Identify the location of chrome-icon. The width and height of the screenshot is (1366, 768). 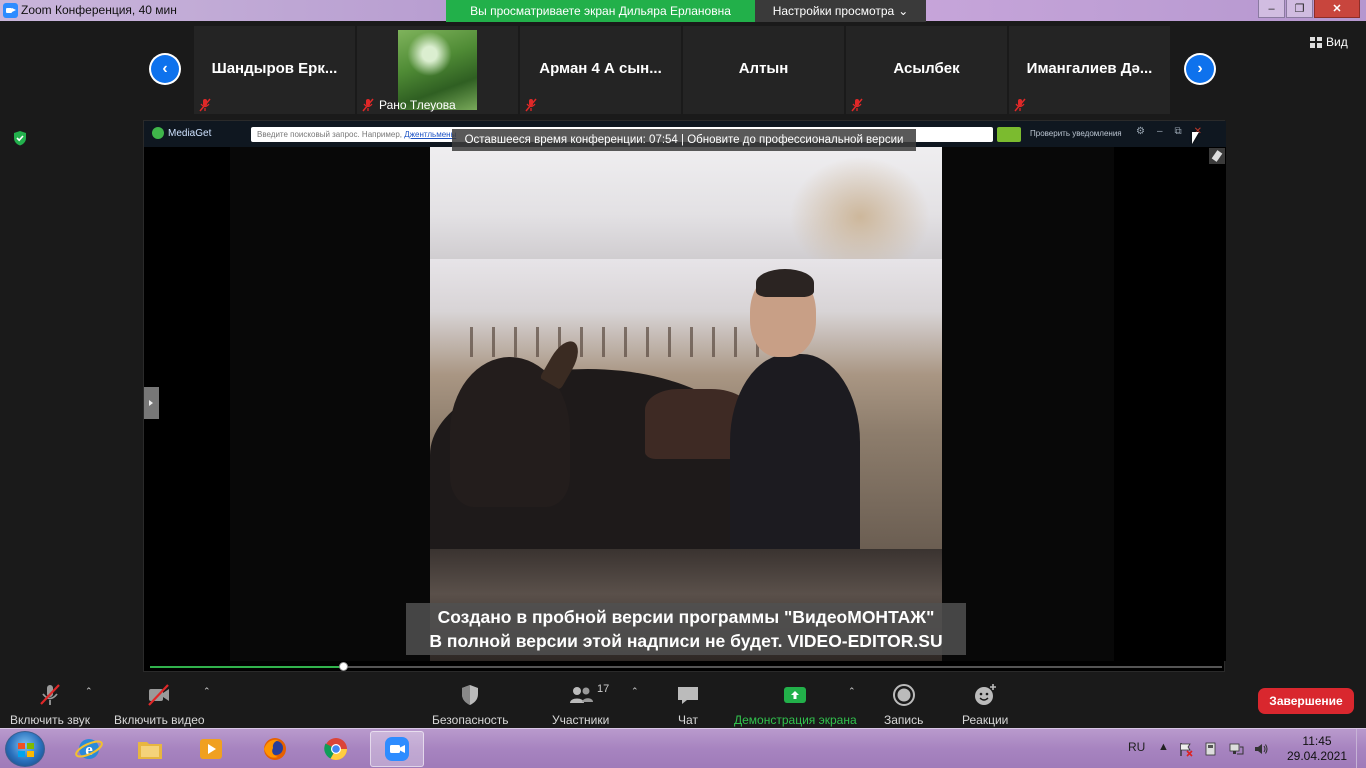
(335, 749).